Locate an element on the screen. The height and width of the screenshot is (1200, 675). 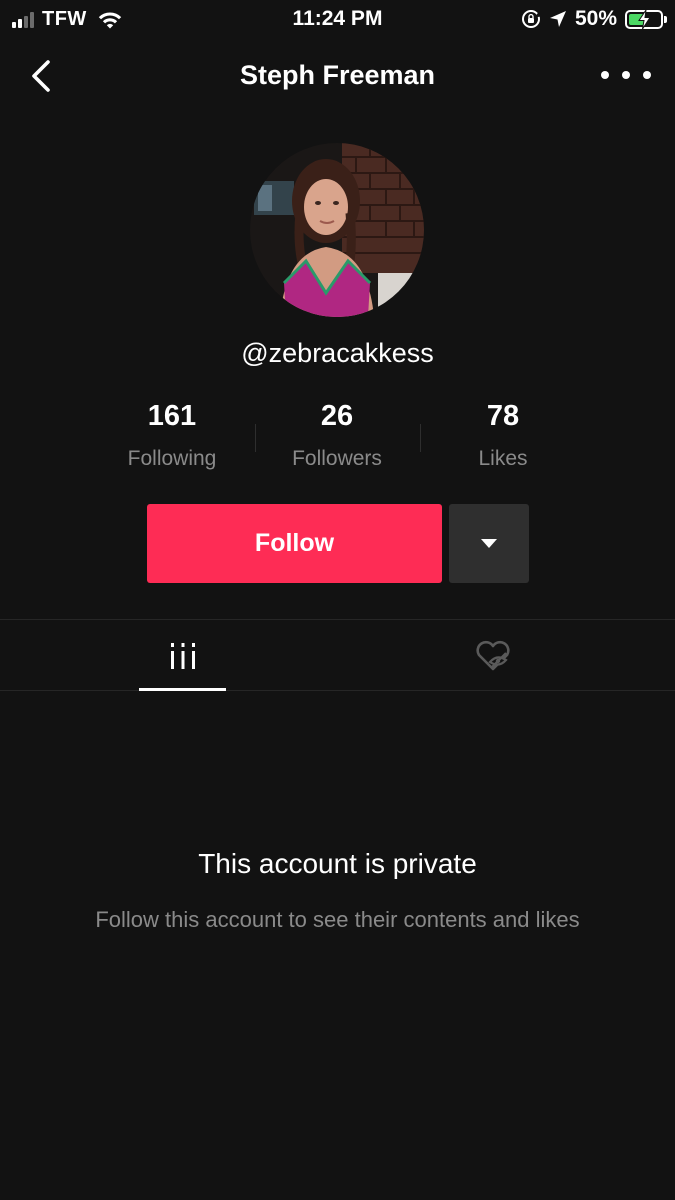
tab-videos is located at coordinates (182, 655).